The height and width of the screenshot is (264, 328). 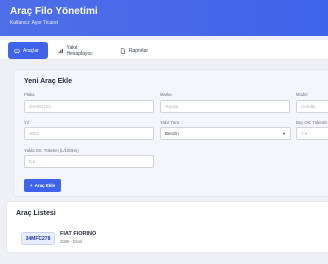 What do you see at coordinates (89, 161) in the screenshot?
I see `yuklu-ort-input` at bounding box center [89, 161].